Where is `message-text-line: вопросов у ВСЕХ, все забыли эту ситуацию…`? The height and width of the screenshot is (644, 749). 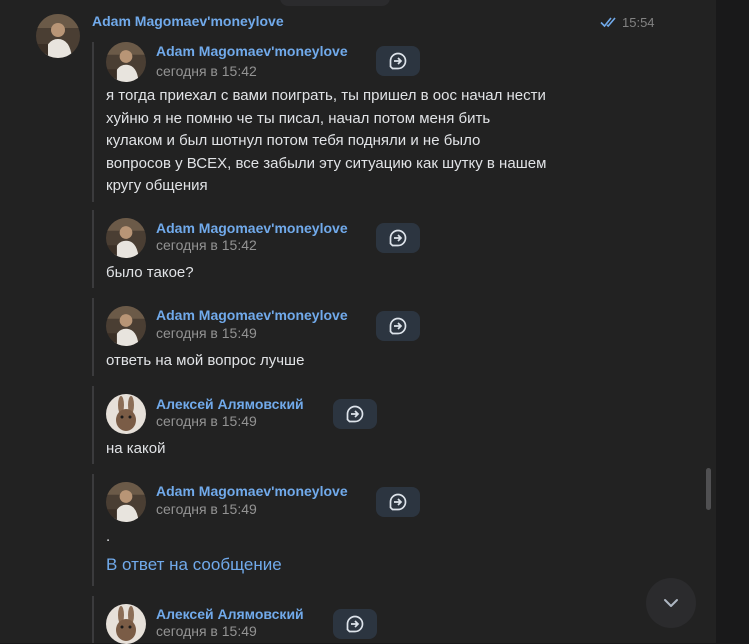 message-text-line: вопросов у ВСЕХ, все забыли эту ситуацию… is located at coordinates (326, 163).